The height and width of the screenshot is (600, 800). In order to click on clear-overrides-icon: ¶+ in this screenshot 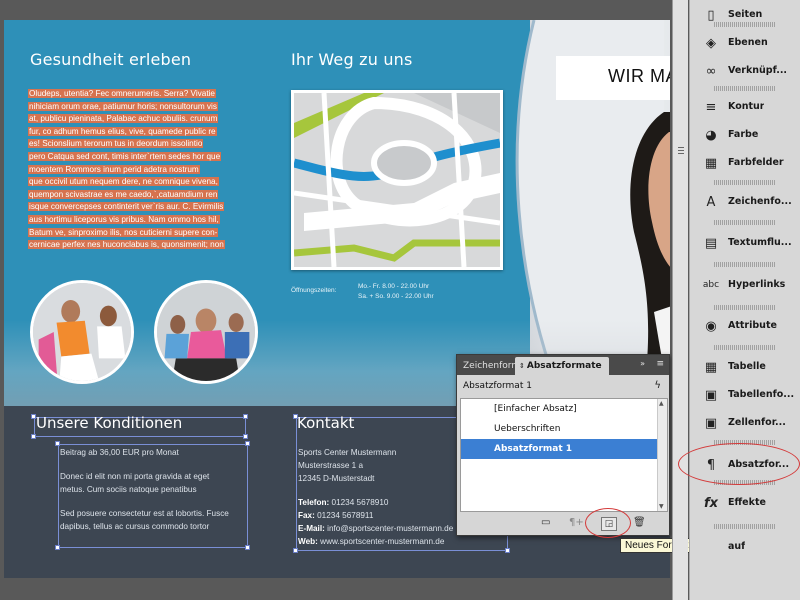, I will do `click(576, 522)`.